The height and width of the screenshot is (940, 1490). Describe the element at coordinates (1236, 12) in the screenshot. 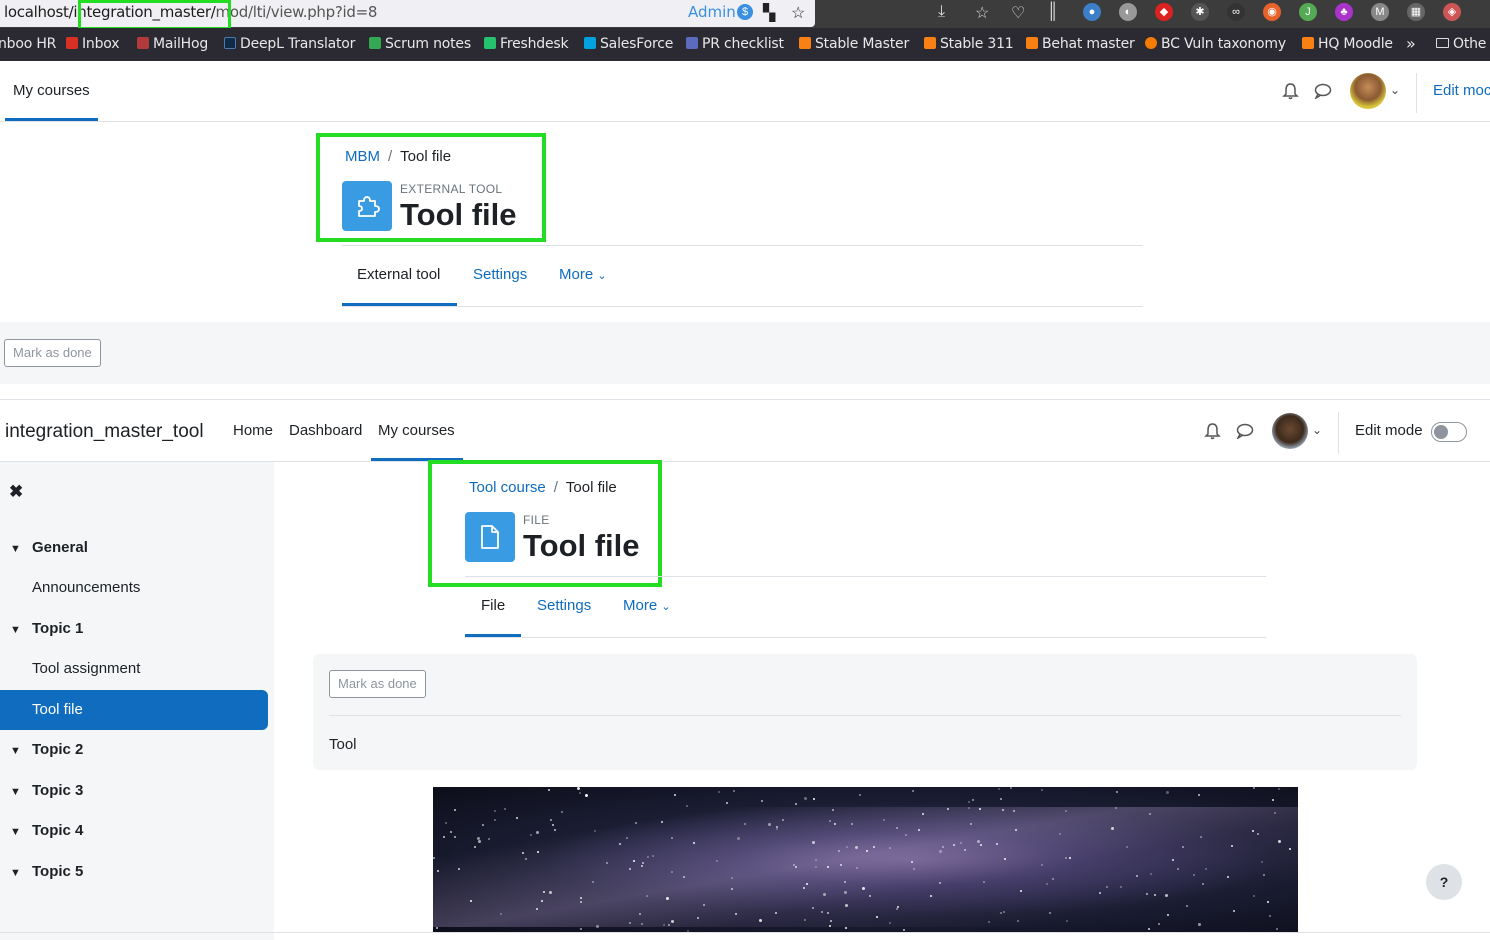

I see `extension-icon-4: ∞` at that location.